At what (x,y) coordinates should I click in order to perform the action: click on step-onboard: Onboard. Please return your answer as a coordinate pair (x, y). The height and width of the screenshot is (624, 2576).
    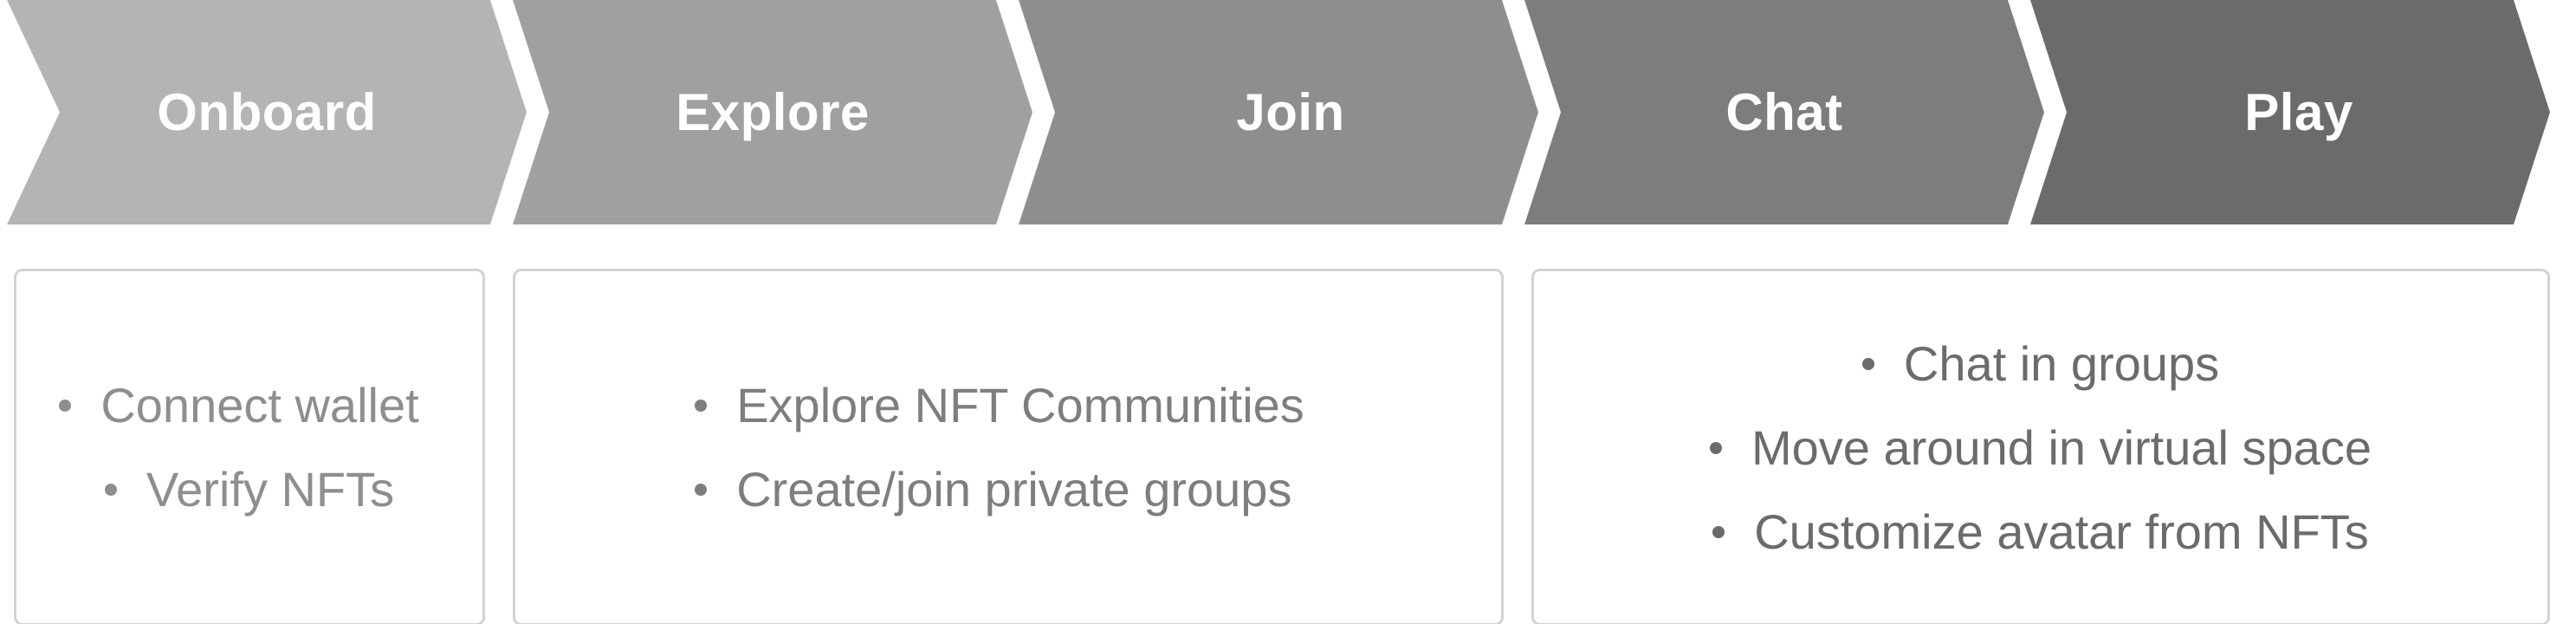
    Looking at the image, I should click on (267, 112).